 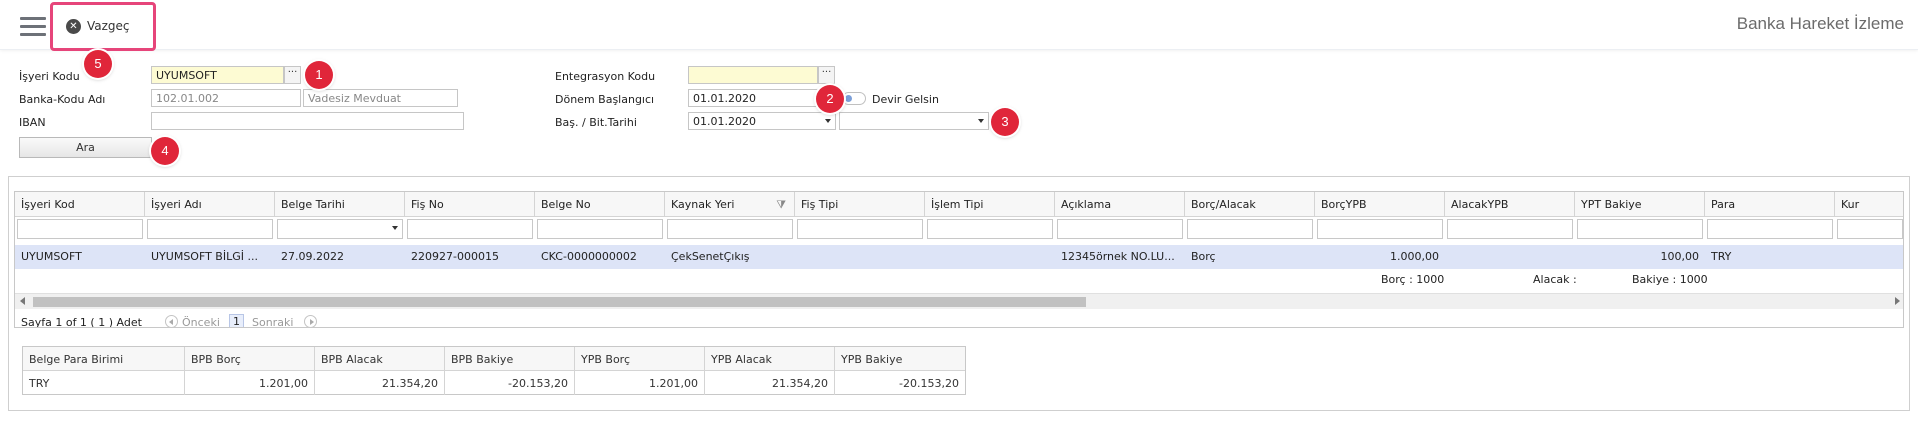 What do you see at coordinates (104, 383) in the screenshot?
I see `summary-cell: TRY` at bounding box center [104, 383].